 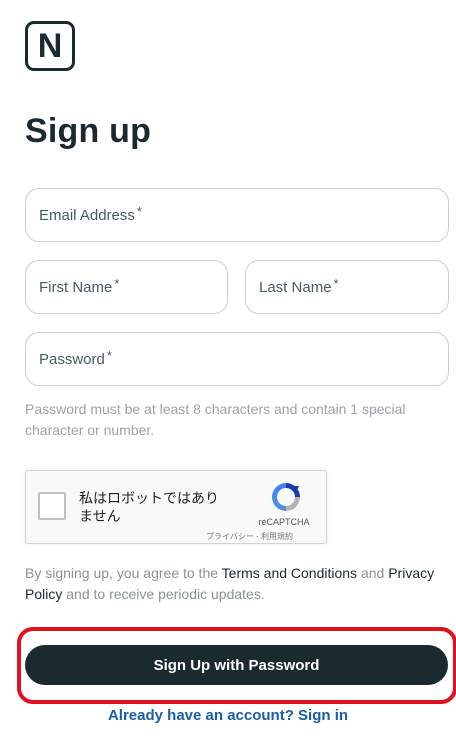 What do you see at coordinates (126, 287) in the screenshot?
I see `first-name-field: First Name *` at bounding box center [126, 287].